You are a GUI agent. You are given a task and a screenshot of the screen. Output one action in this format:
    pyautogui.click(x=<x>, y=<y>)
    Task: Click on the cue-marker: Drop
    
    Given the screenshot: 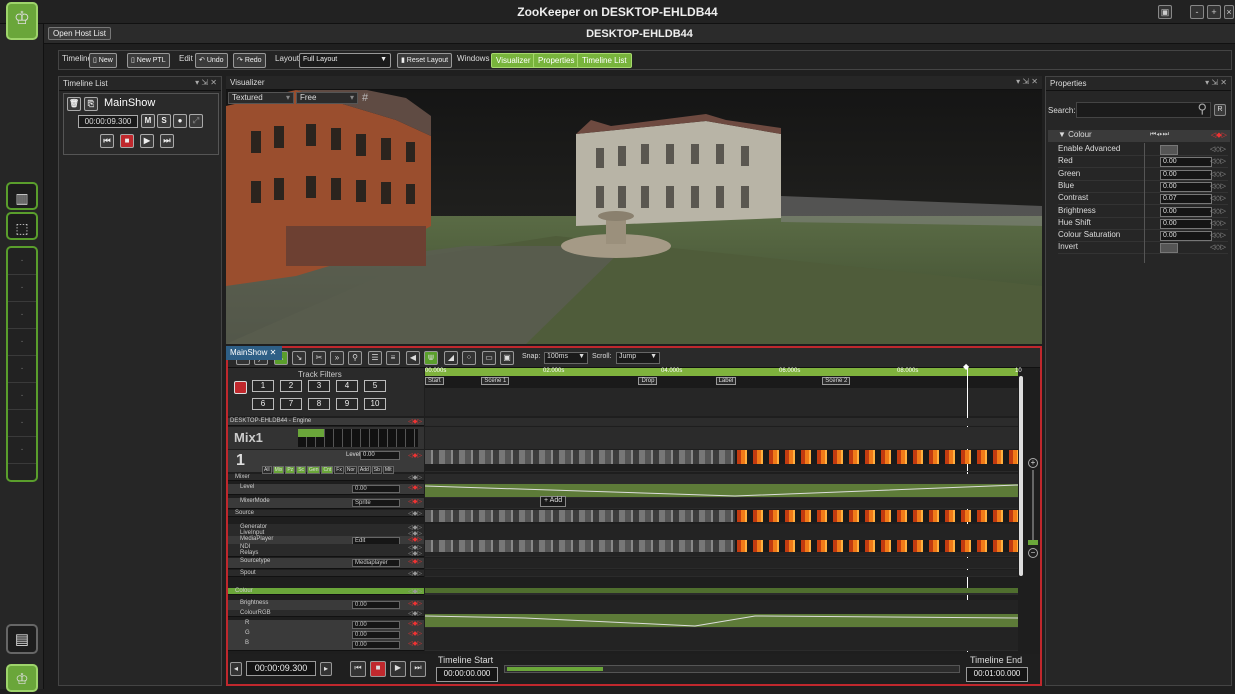 What is the action you would take?
    pyautogui.click(x=648, y=381)
    